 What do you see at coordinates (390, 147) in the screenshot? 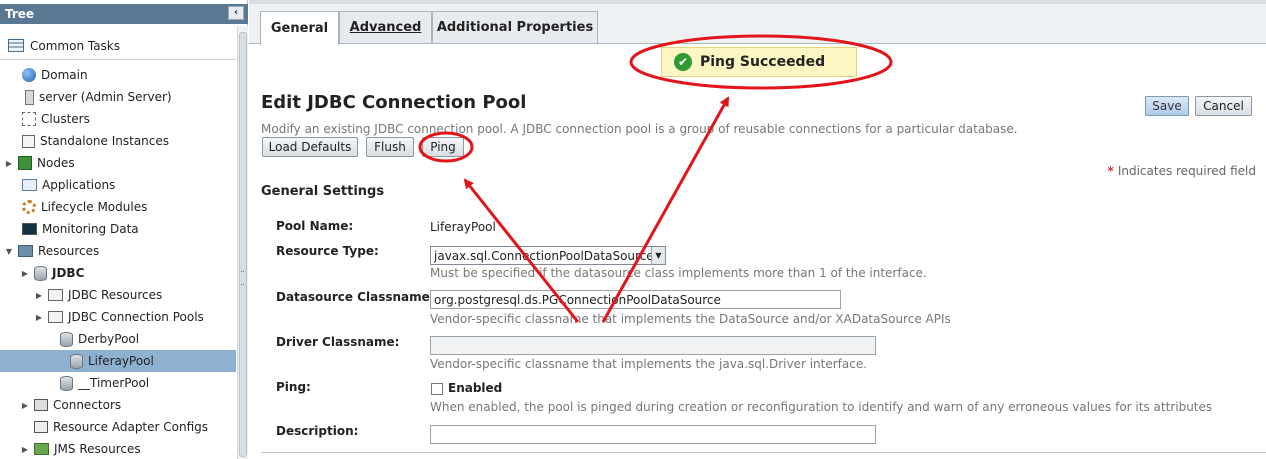
I see `flush-button: Flush` at bounding box center [390, 147].